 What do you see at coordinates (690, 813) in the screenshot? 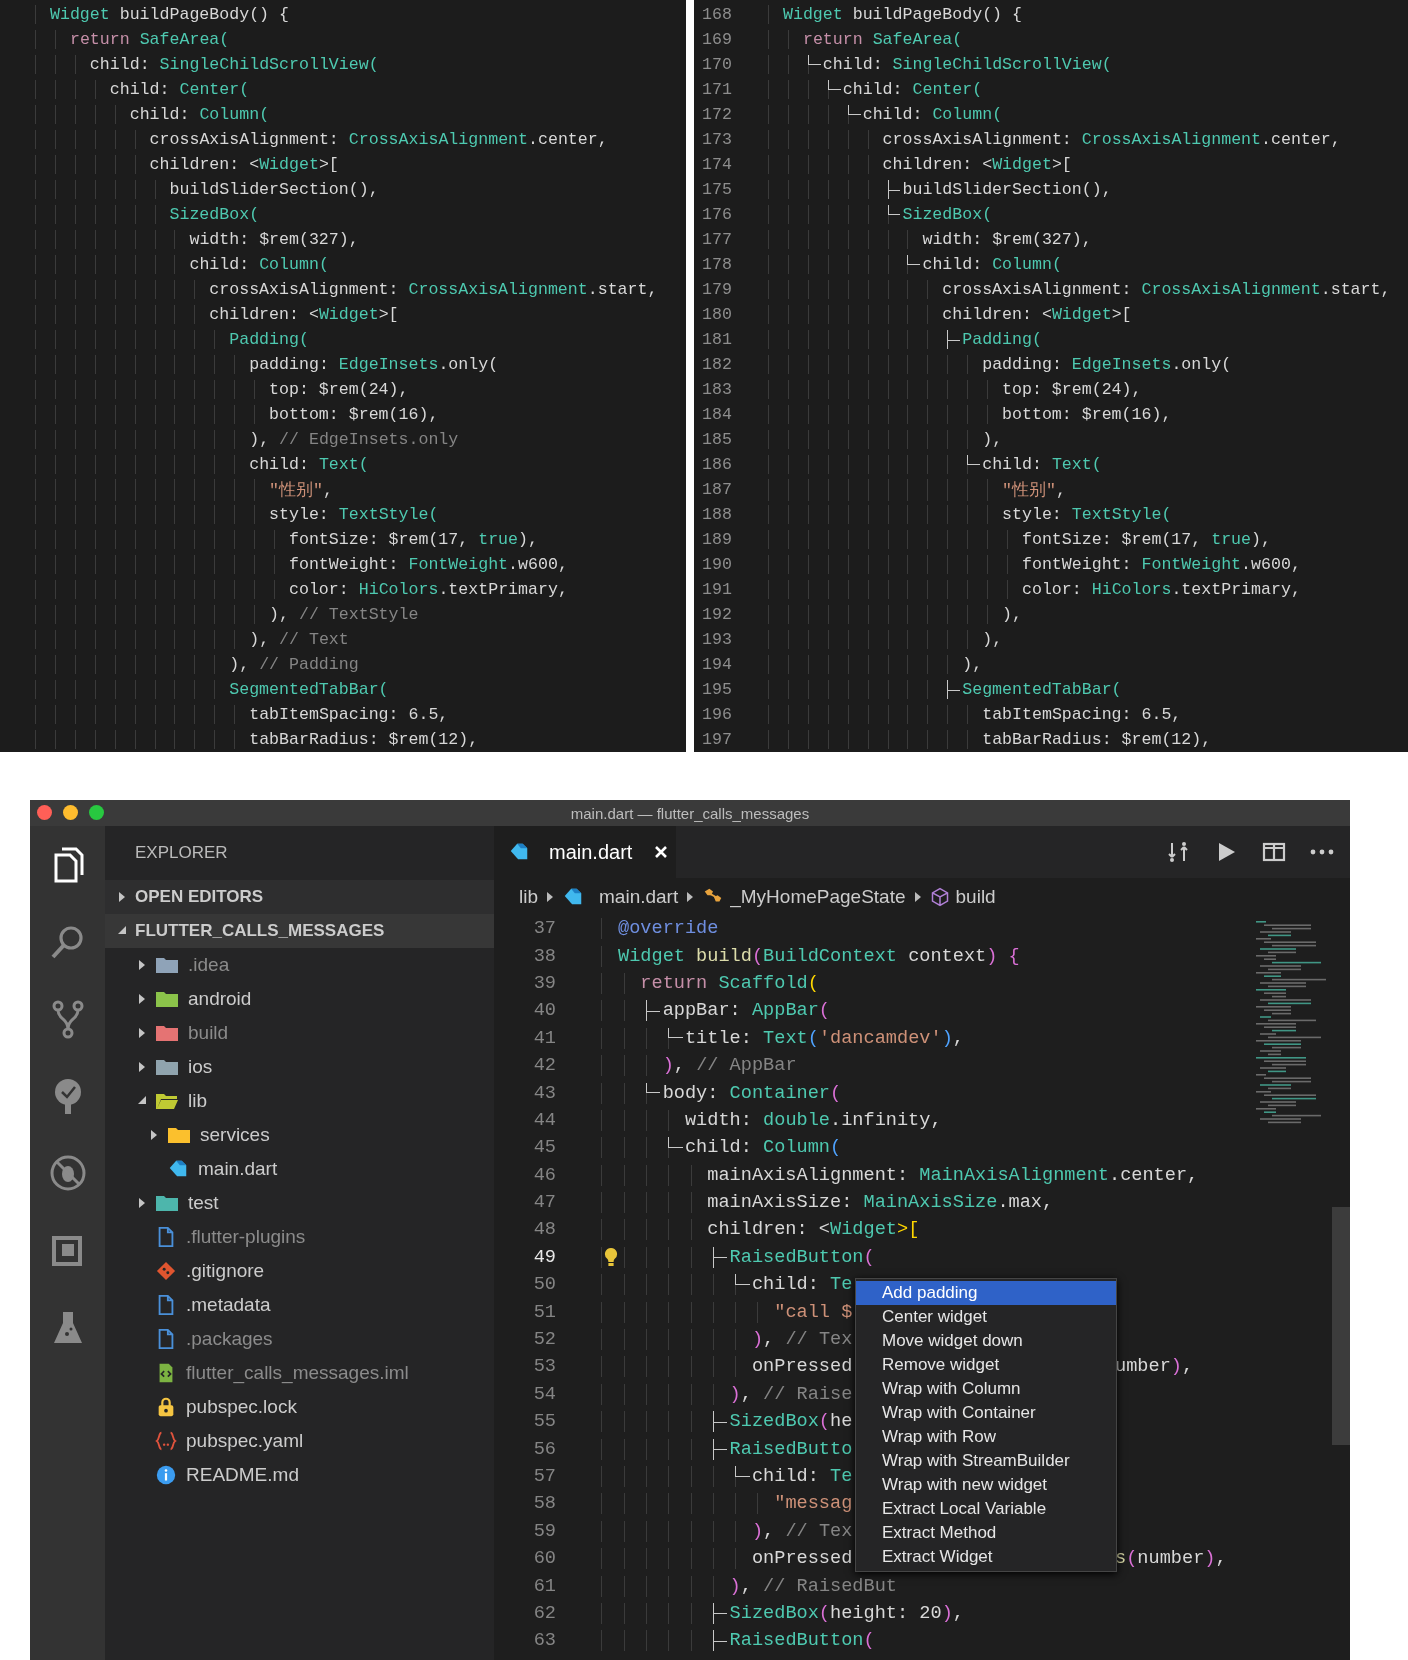
I see `window-title: main.dart — flutter_calls_messages` at bounding box center [690, 813].